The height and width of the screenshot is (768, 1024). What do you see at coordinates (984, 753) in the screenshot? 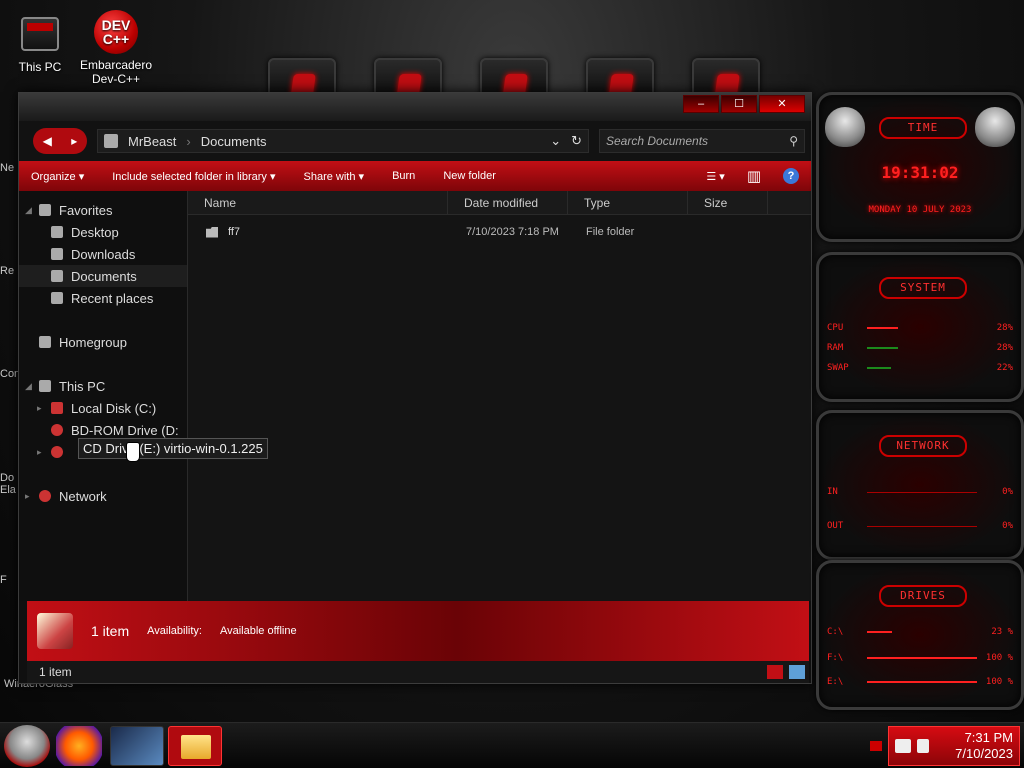
I see `tray-date: 7/10/2023` at bounding box center [984, 753].